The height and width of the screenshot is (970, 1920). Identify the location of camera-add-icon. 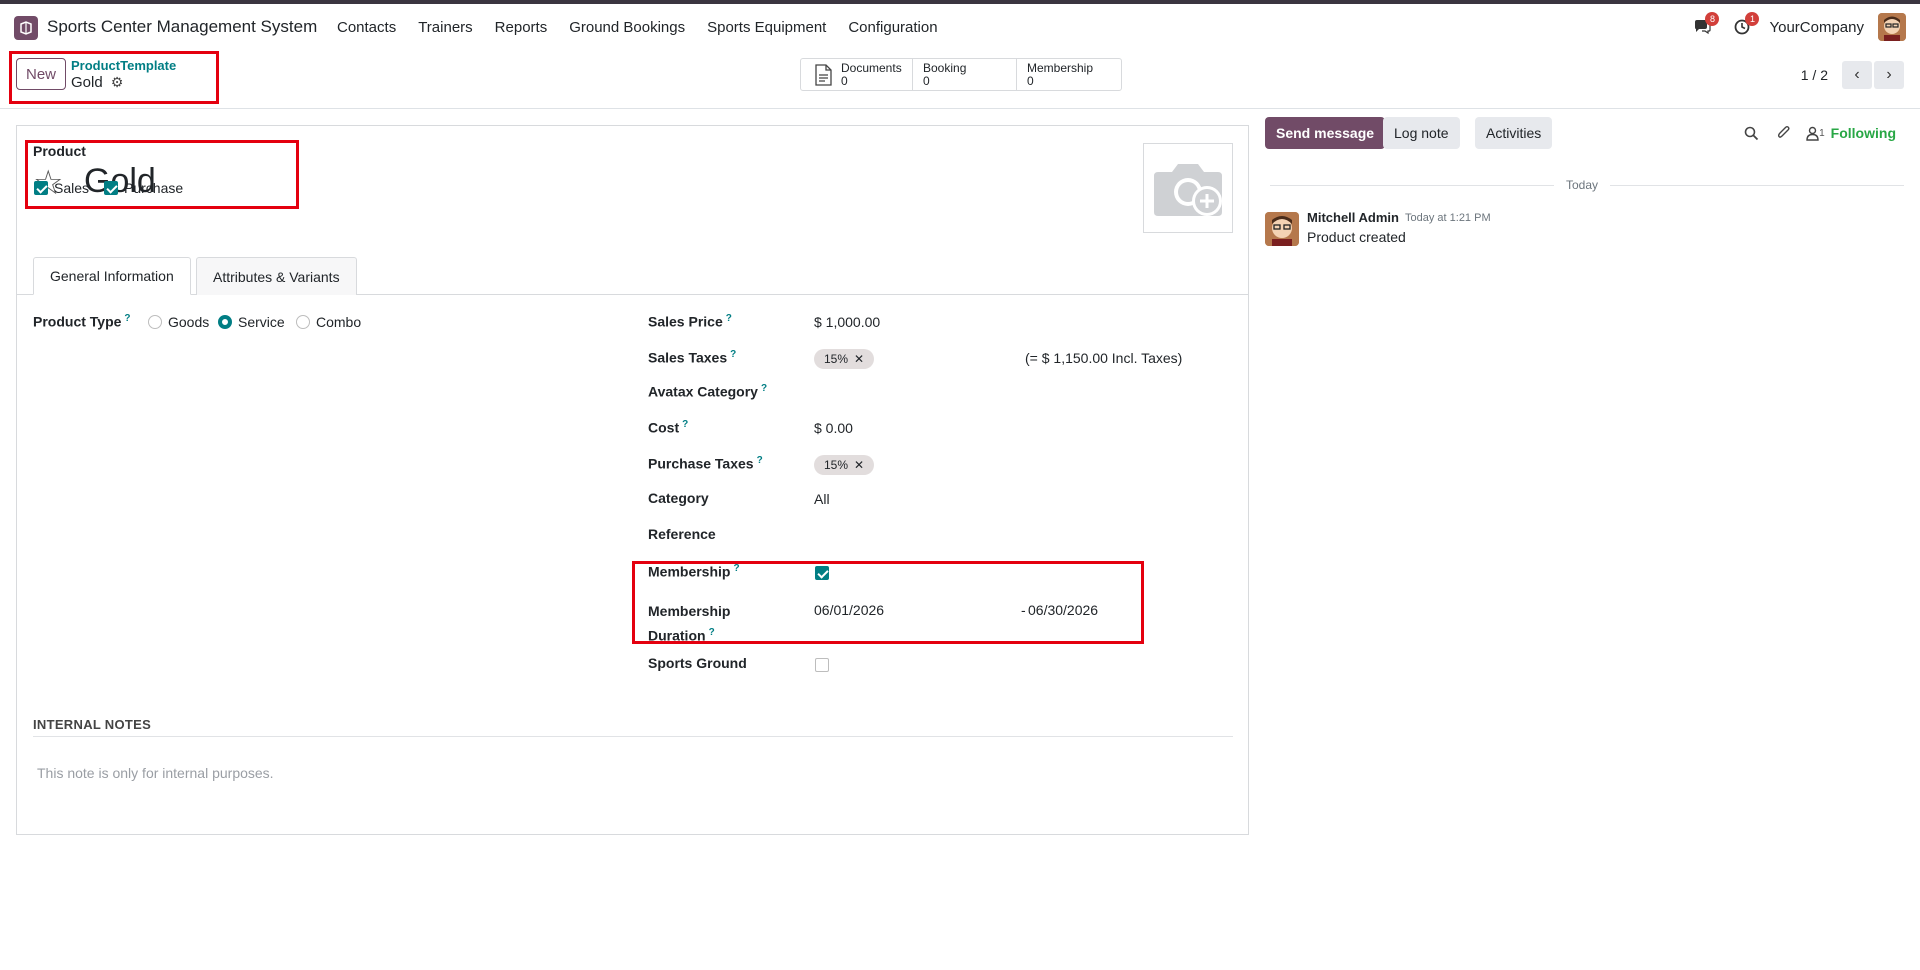
(1188, 190).